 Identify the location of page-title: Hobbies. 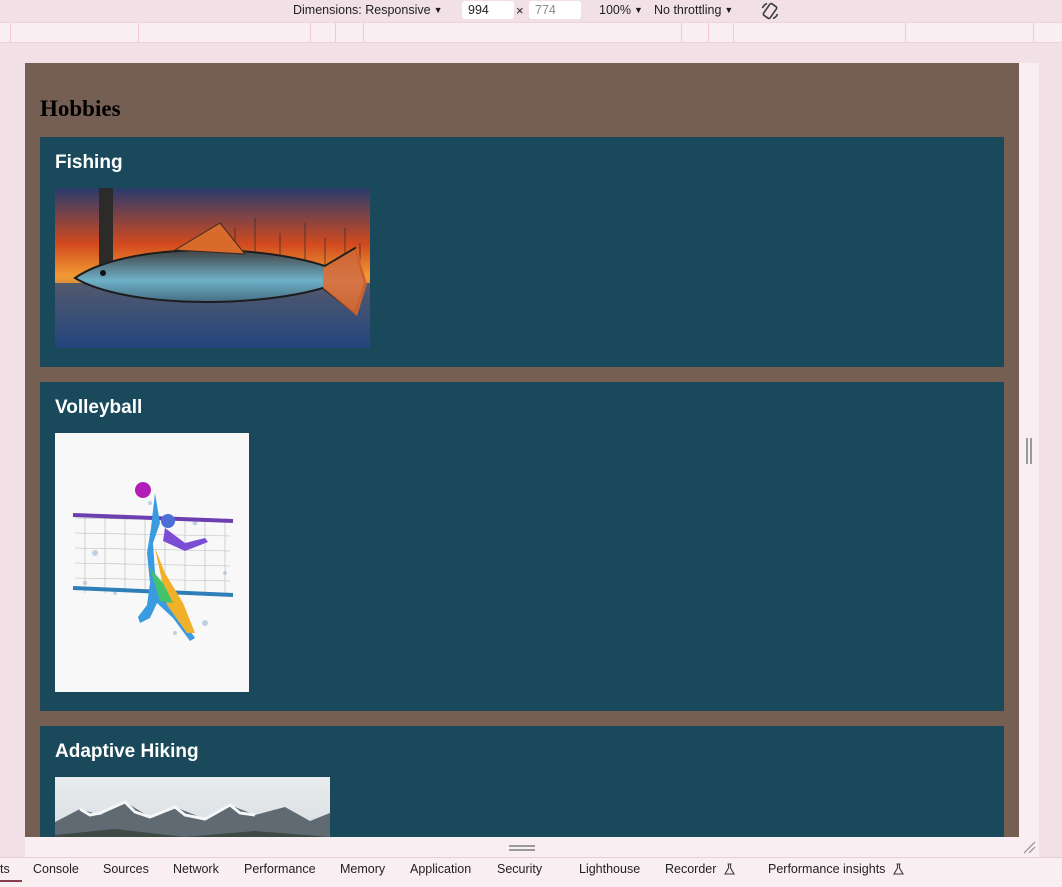
(80, 108).